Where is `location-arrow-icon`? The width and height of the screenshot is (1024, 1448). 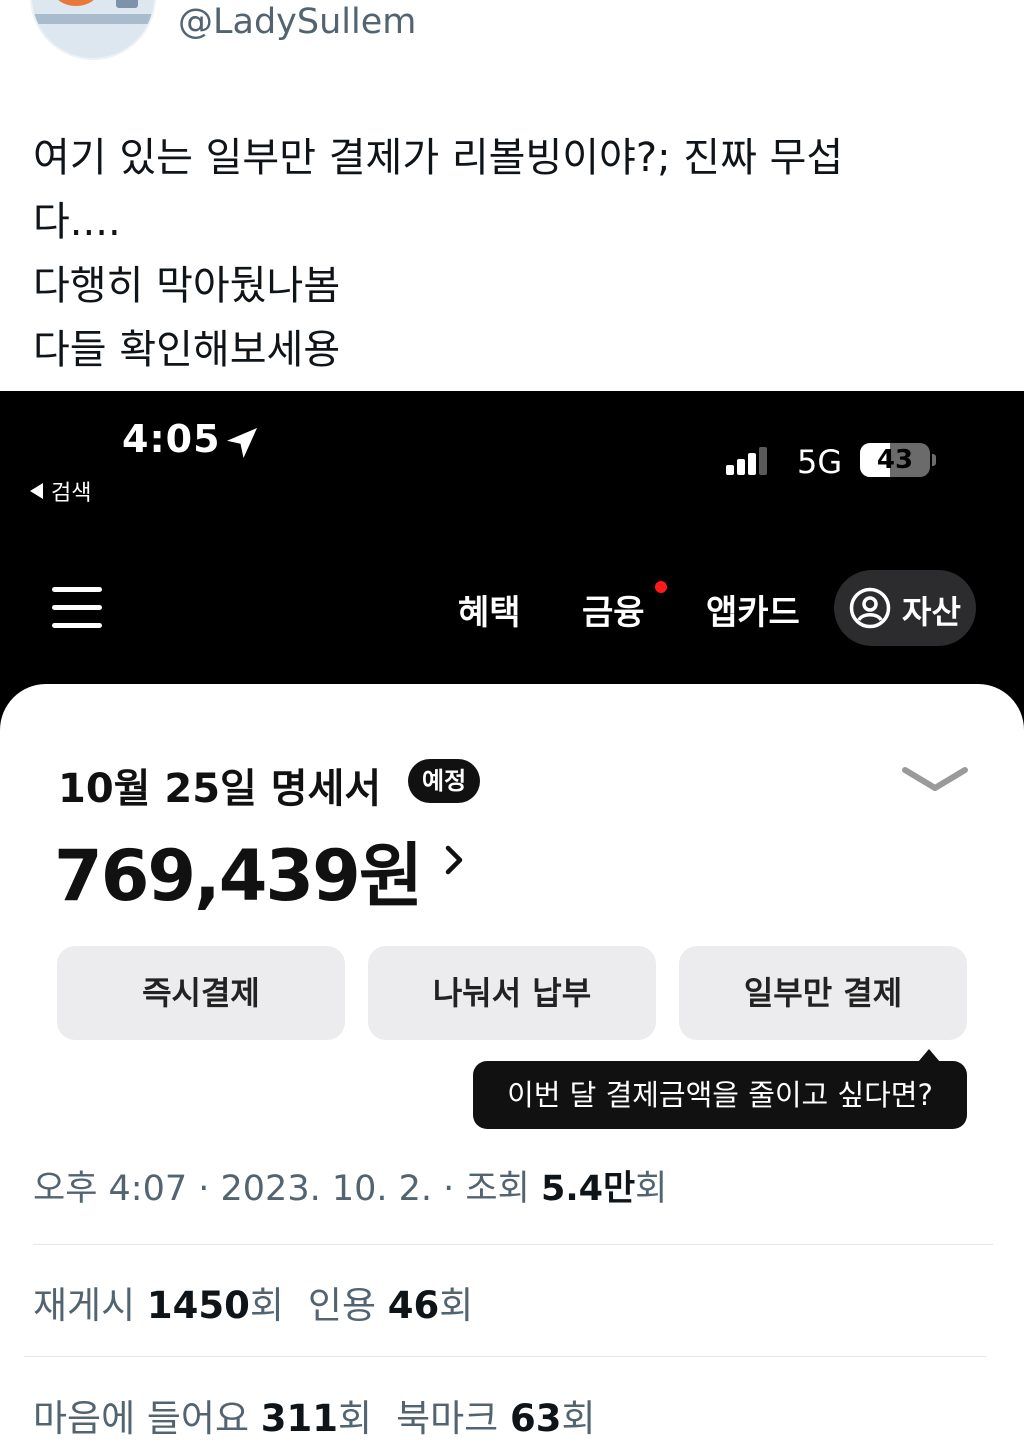 location-arrow-icon is located at coordinates (242, 443).